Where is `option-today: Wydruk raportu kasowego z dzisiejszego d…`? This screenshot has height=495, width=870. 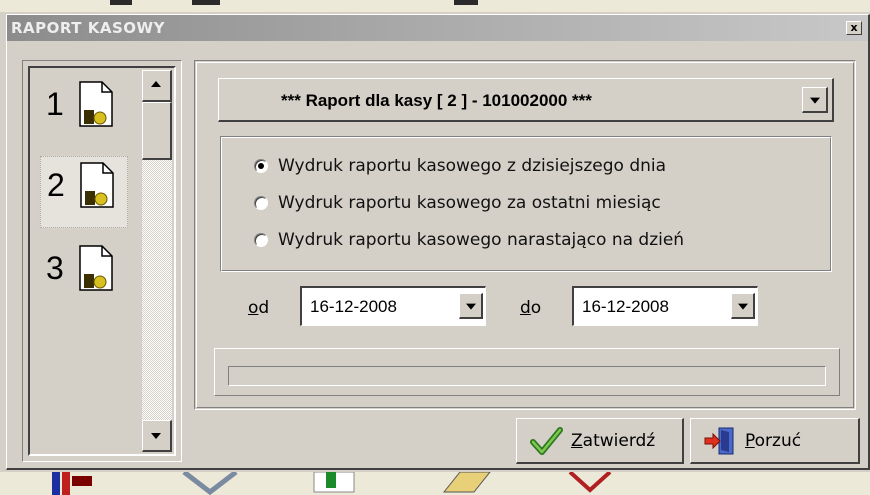 option-today: Wydruk raportu kasowego z dzisiejszego d… is located at coordinates (460, 166).